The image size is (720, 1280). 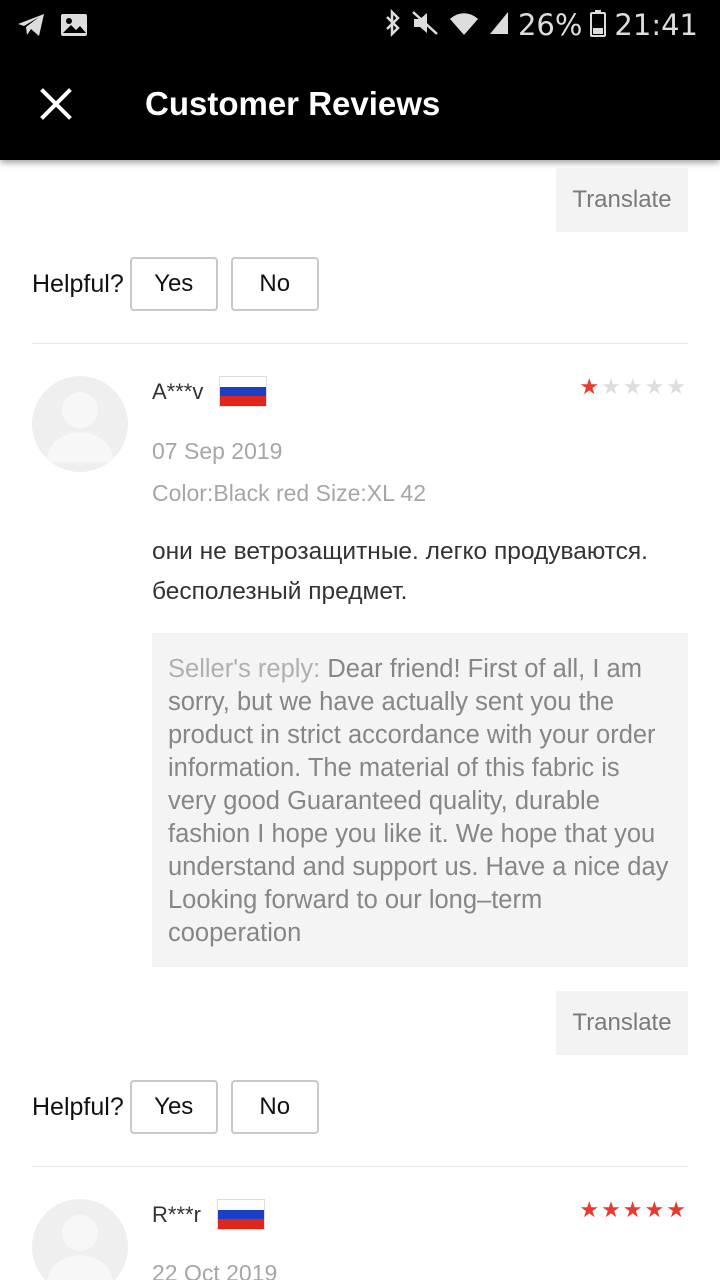 What do you see at coordinates (31, 27) in the screenshot?
I see `telegram-icon` at bounding box center [31, 27].